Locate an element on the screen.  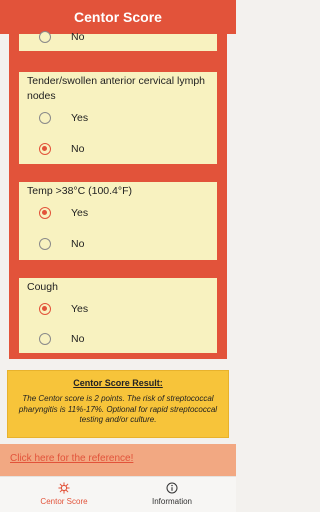
tab-centor-score: Centor Score is located at coordinates (64, 494).